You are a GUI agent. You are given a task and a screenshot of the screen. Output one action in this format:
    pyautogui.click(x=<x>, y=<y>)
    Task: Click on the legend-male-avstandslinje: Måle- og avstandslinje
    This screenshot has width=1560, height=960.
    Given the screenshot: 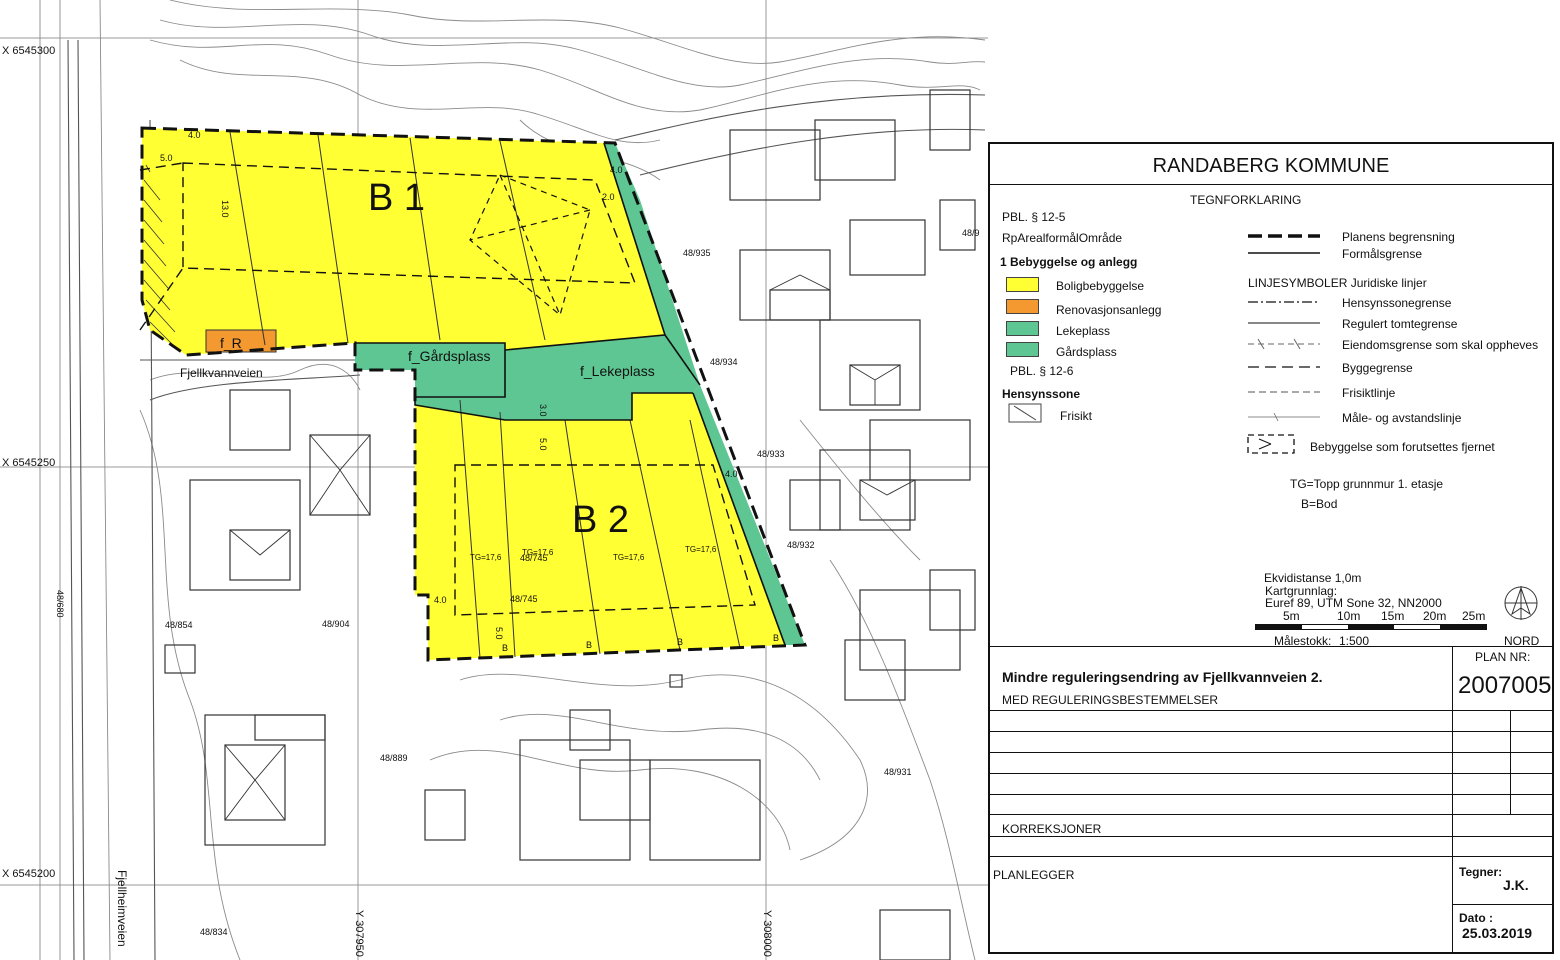 What is the action you would take?
    pyautogui.click(x=1402, y=418)
    